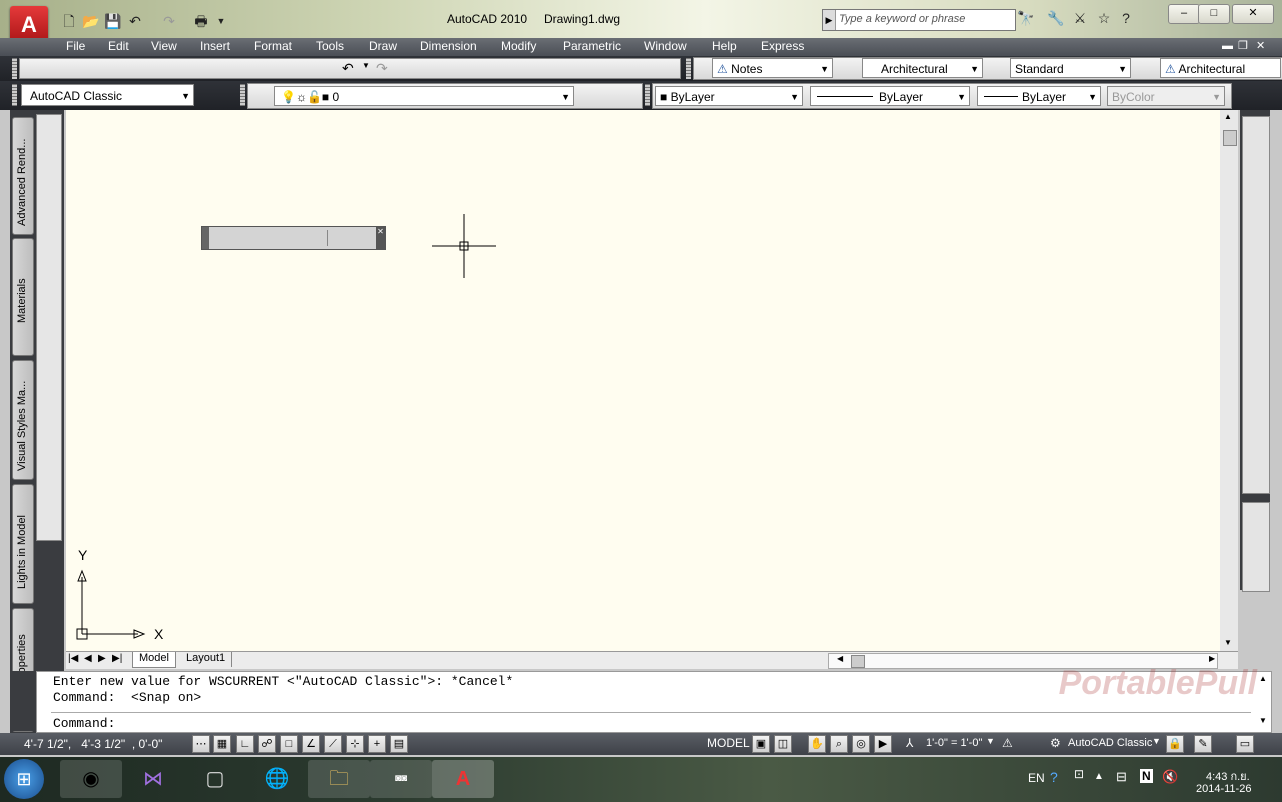 This screenshot has height=802, width=1282. I want to click on object-snap-tracking-icon: ∠, so click(311, 744).